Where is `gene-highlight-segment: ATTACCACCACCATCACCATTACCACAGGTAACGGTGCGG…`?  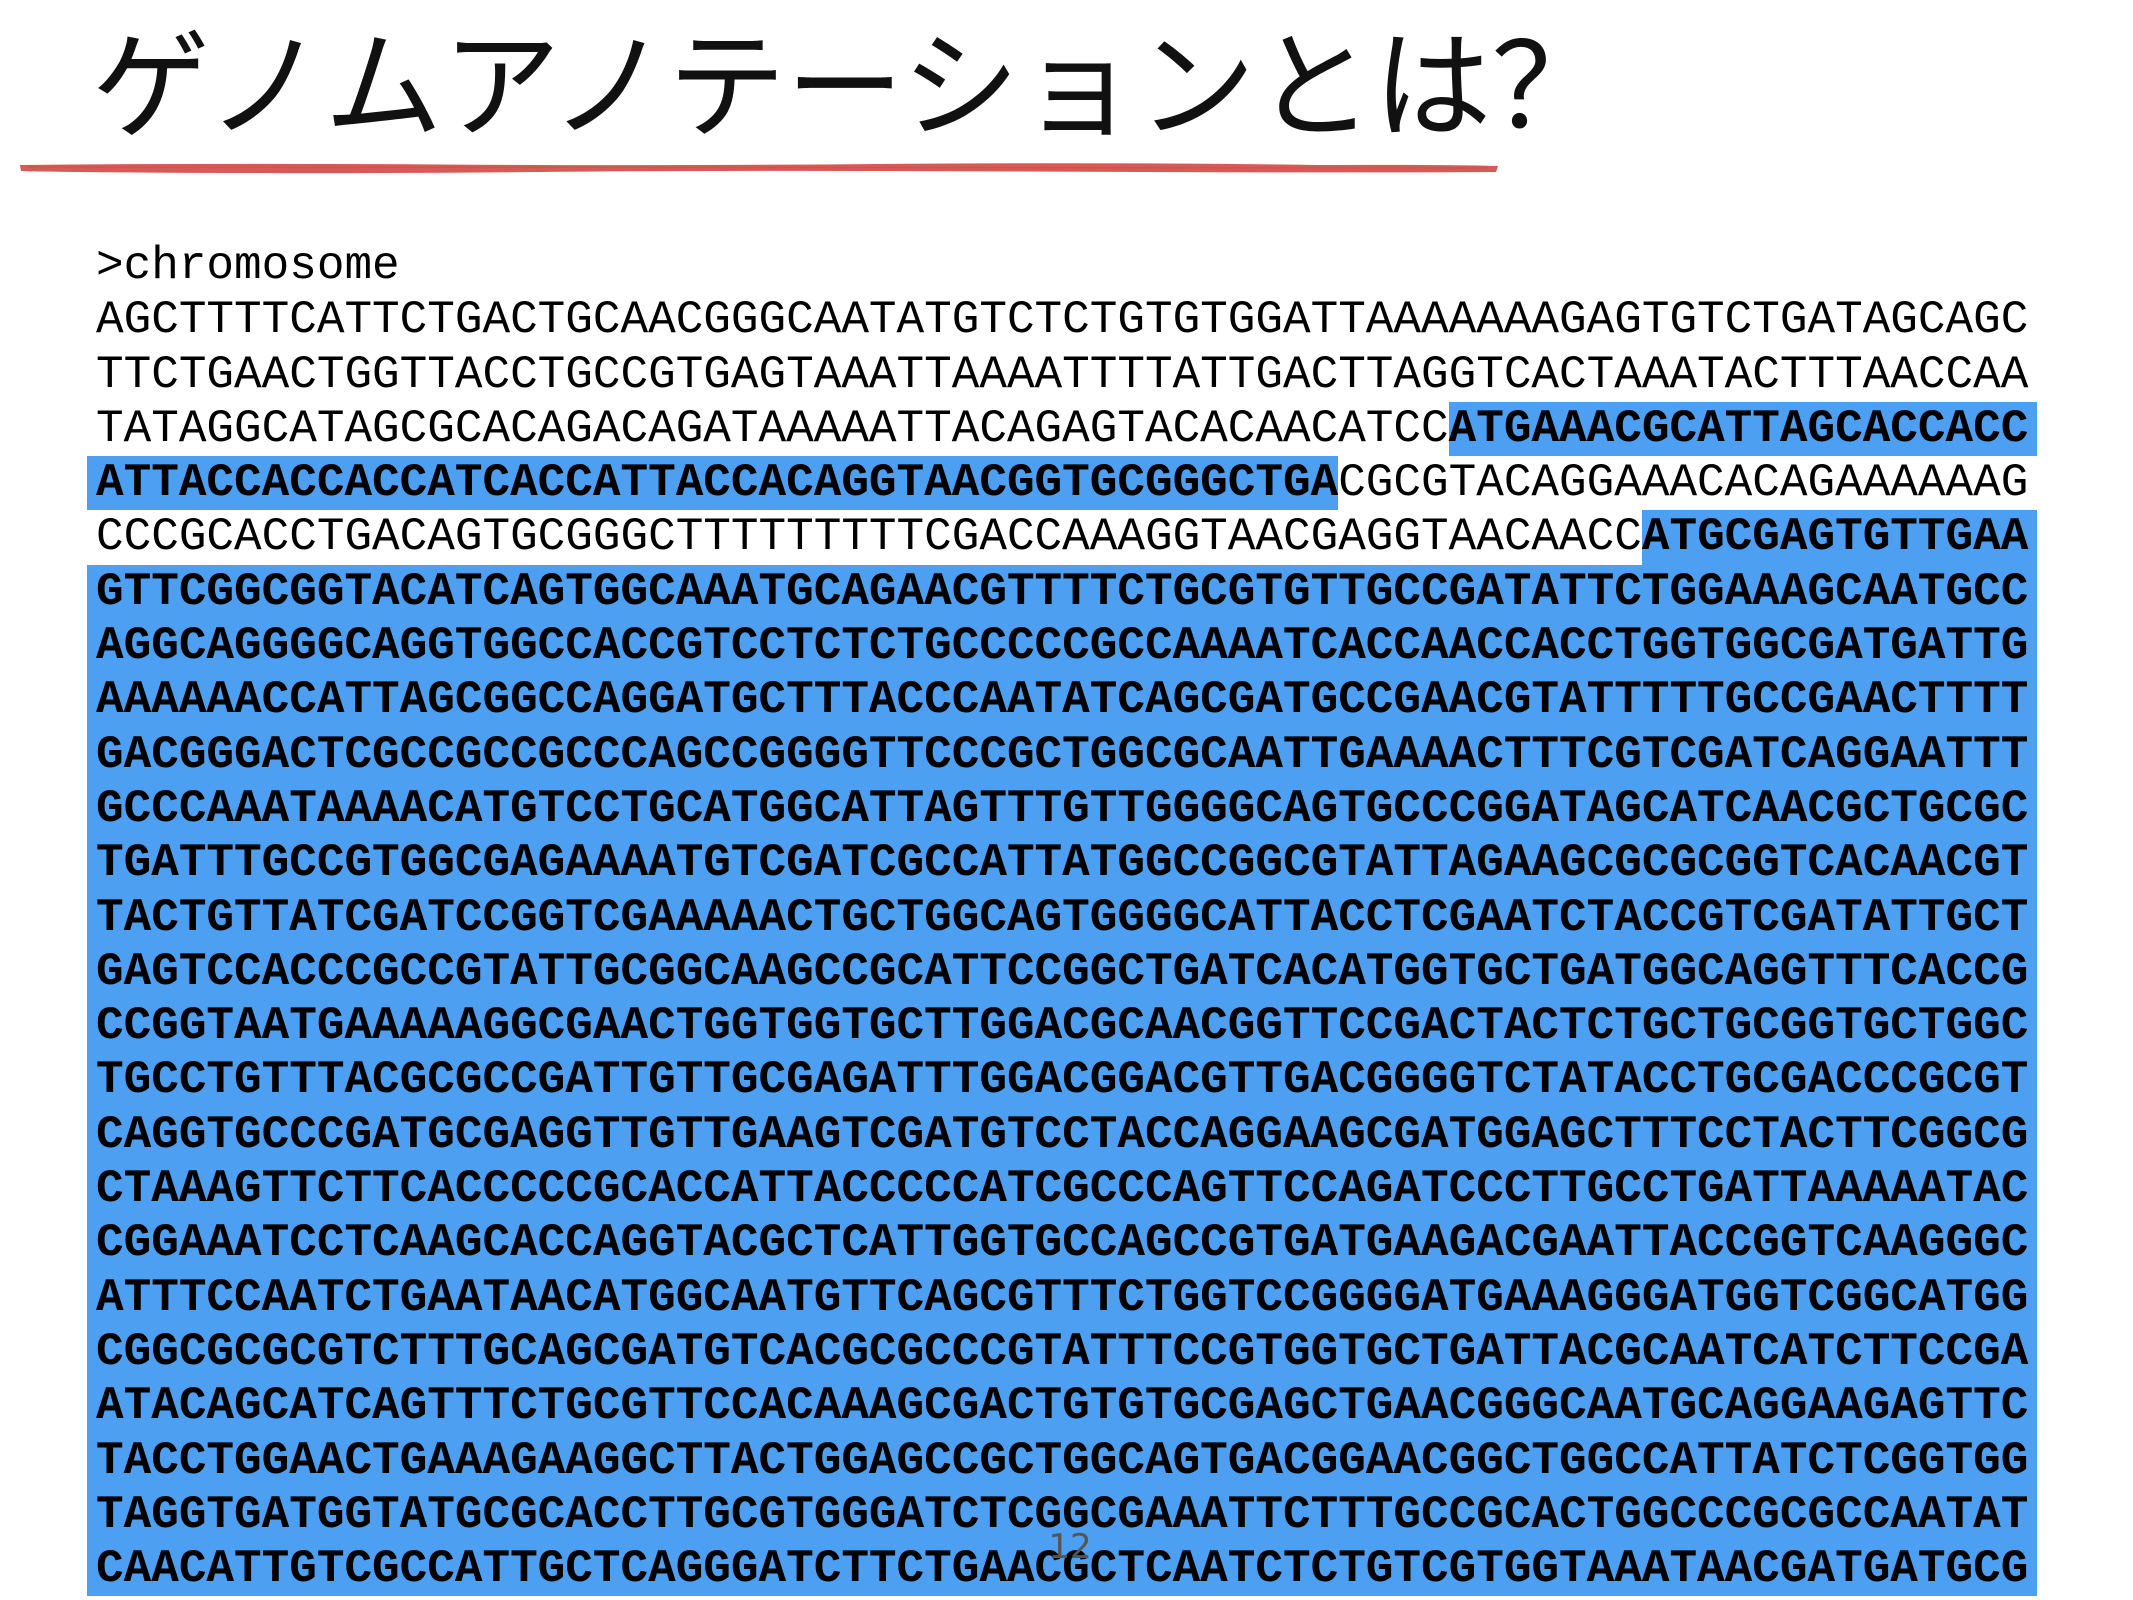 gene-highlight-segment: ATTACCACCACCATCACCATTACCACAGGTAACGGTGCGG… is located at coordinates (713, 483).